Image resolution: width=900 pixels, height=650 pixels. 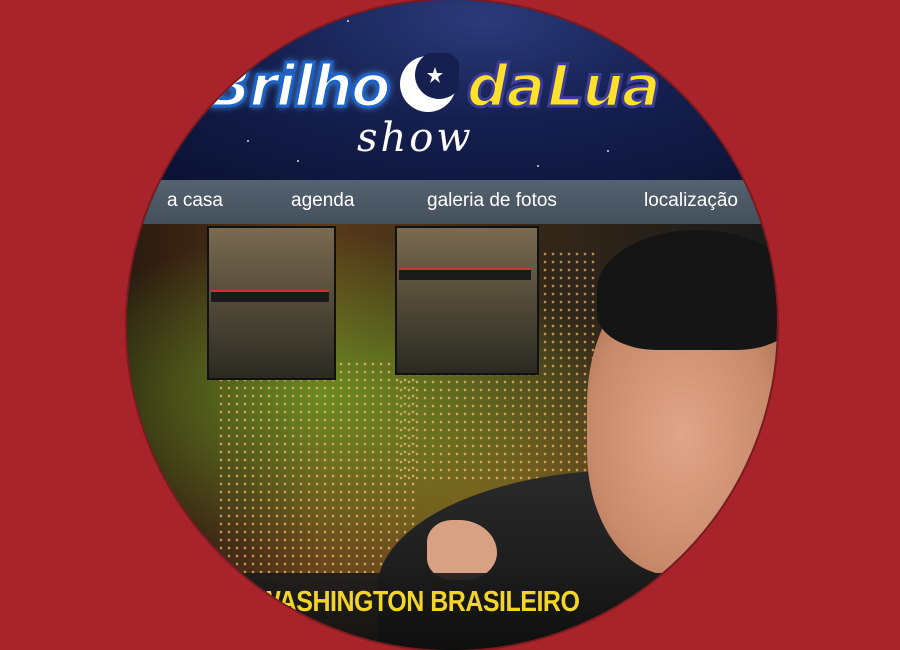 What do you see at coordinates (506, 86) in the screenshot?
I see `logo-word-da: da` at bounding box center [506, 86].